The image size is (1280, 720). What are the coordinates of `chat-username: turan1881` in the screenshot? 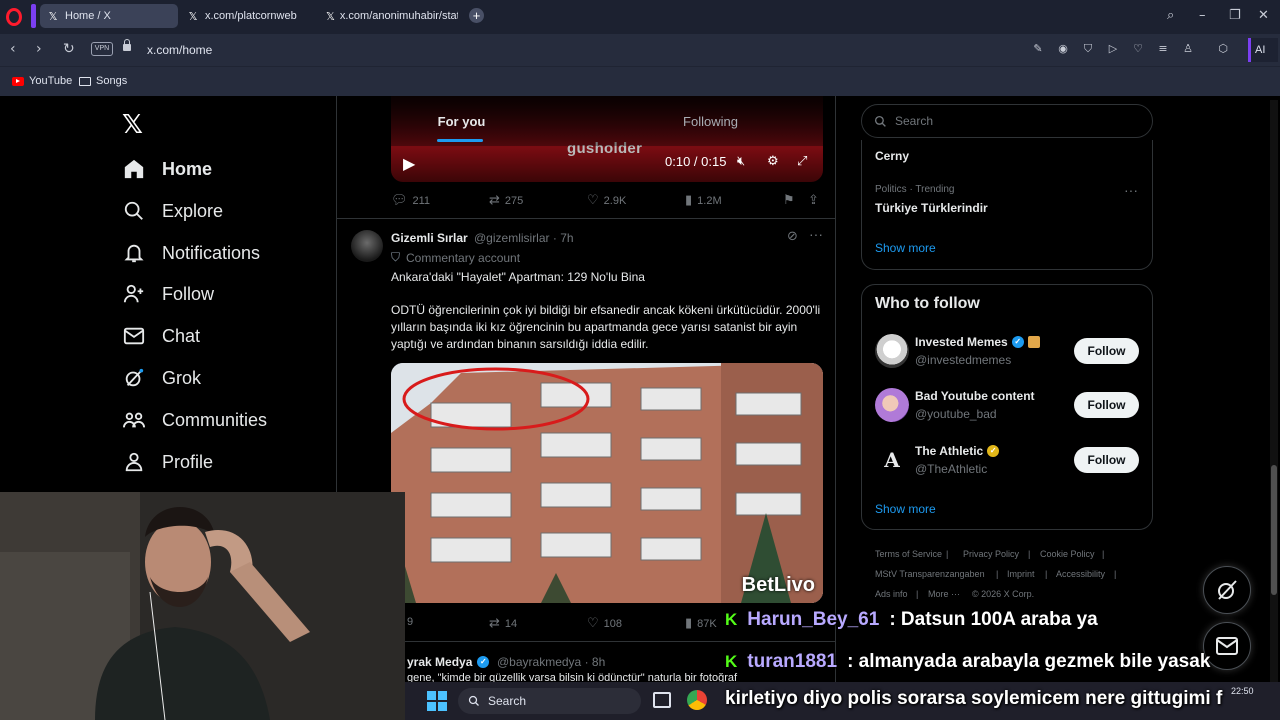 It's located at (792, 661).